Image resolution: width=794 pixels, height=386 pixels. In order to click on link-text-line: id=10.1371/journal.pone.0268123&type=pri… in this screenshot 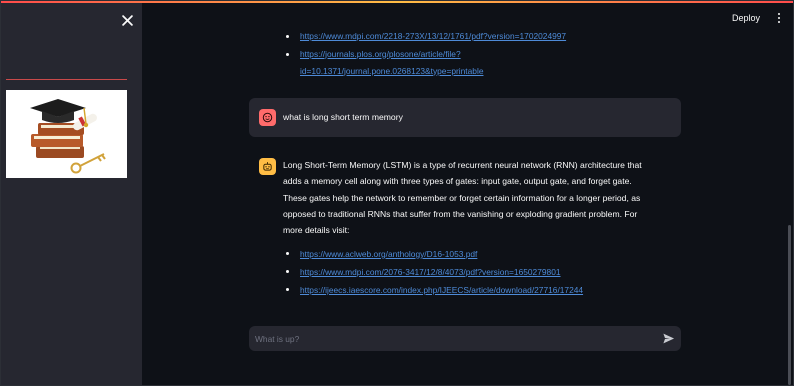, I will do `click(392, 70)`.